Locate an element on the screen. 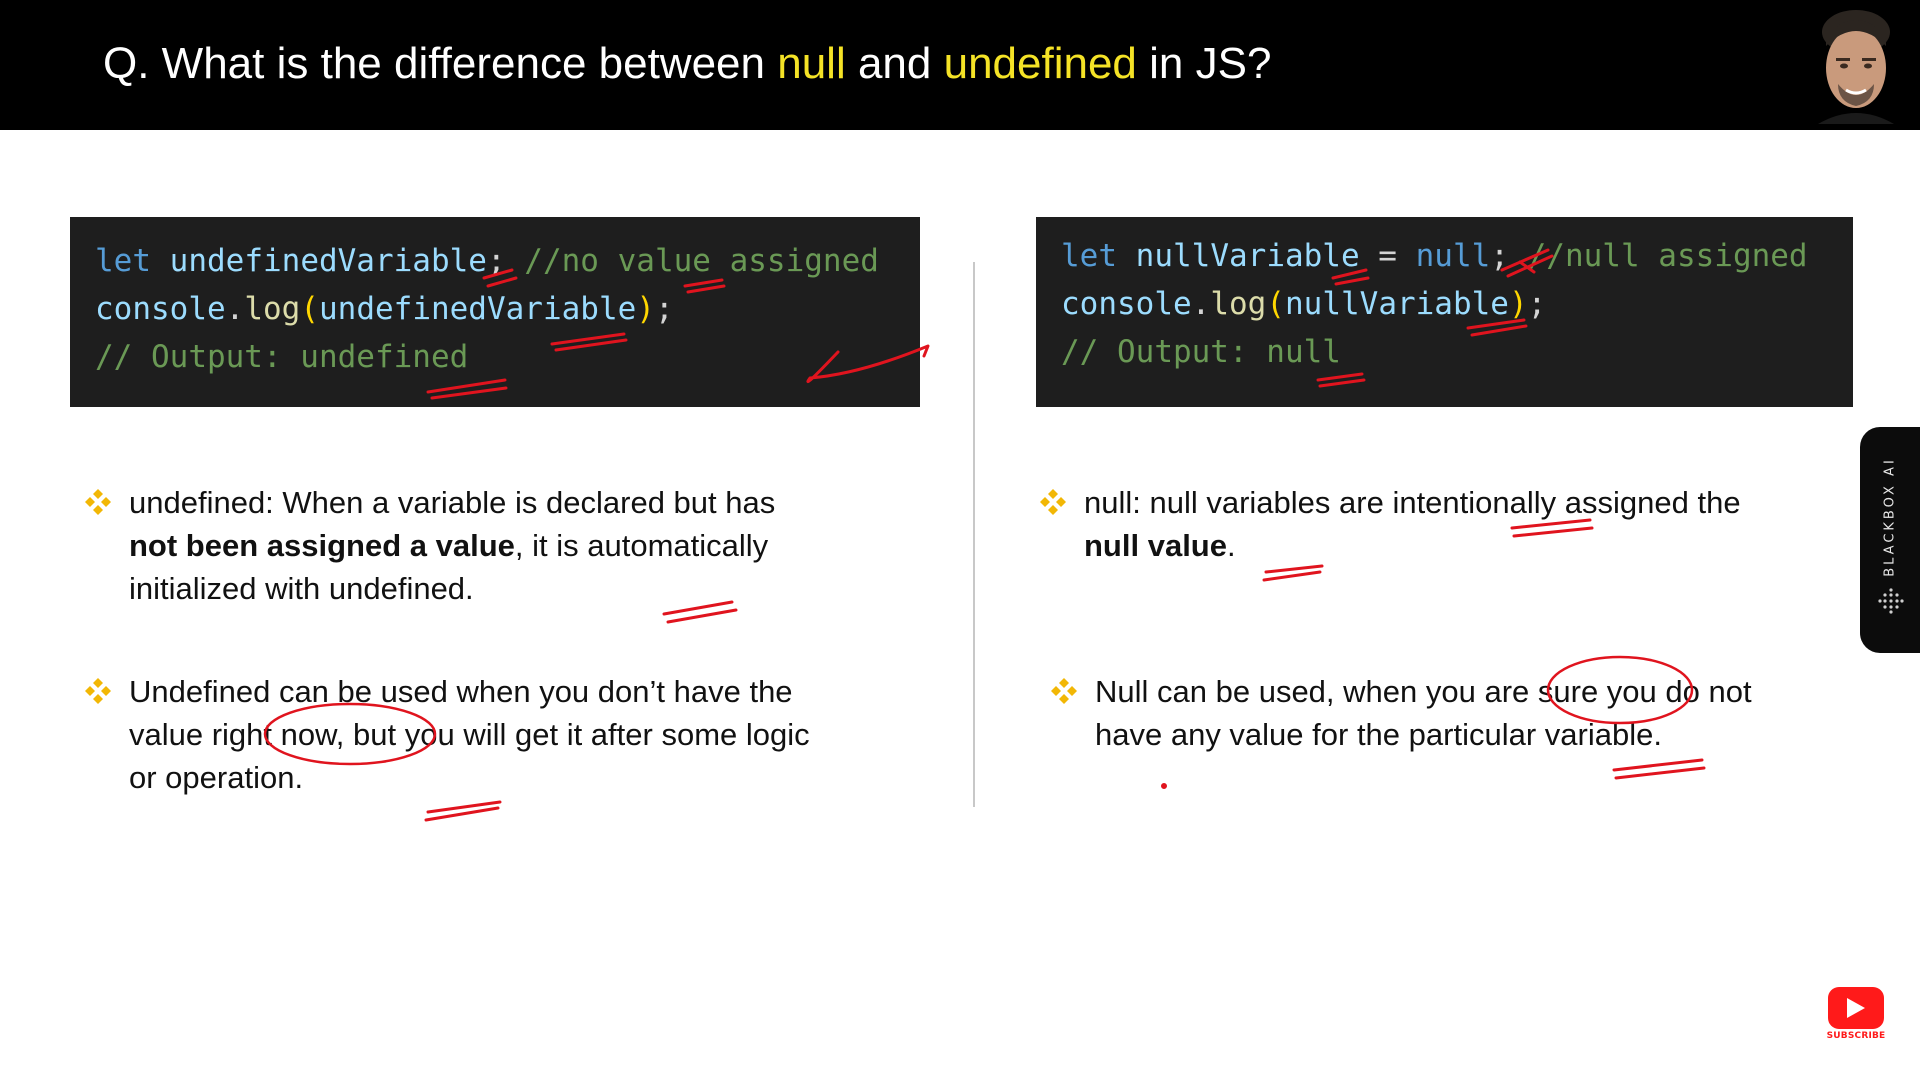 The height and width of the screenshot is (1080, 1920). title-prefix: Q. What is the difference between is located at coordinates (440, 63).